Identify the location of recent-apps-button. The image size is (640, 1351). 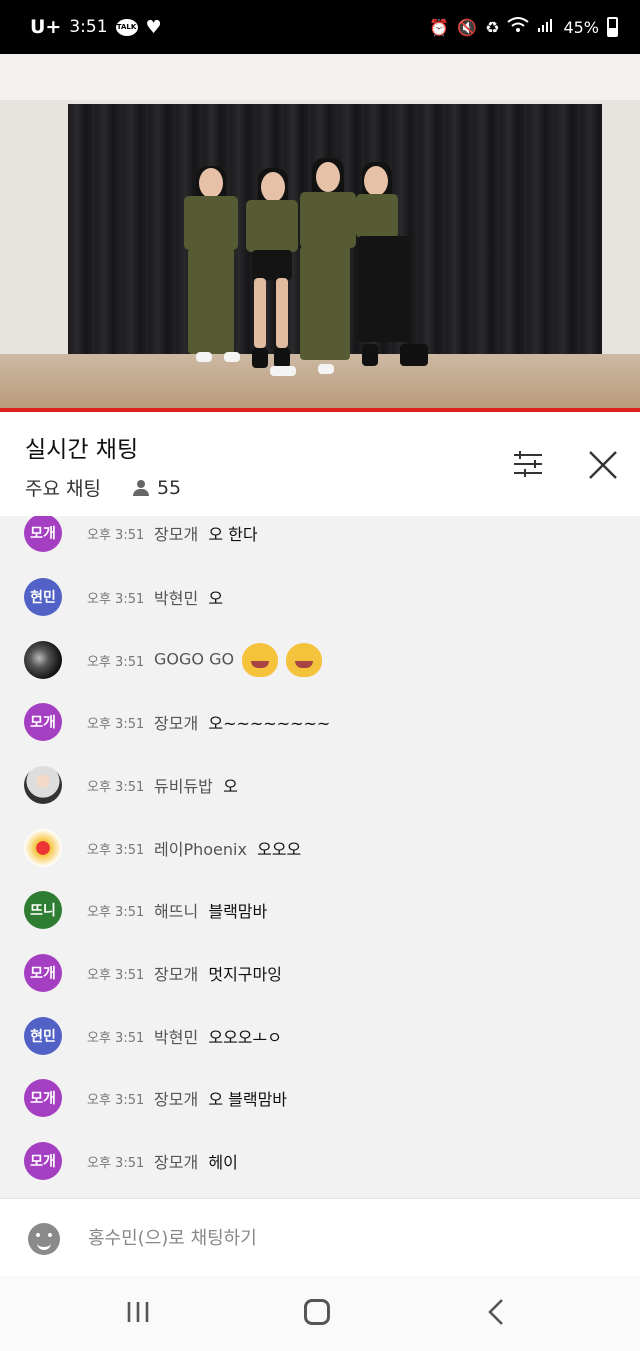
(138, 1312).